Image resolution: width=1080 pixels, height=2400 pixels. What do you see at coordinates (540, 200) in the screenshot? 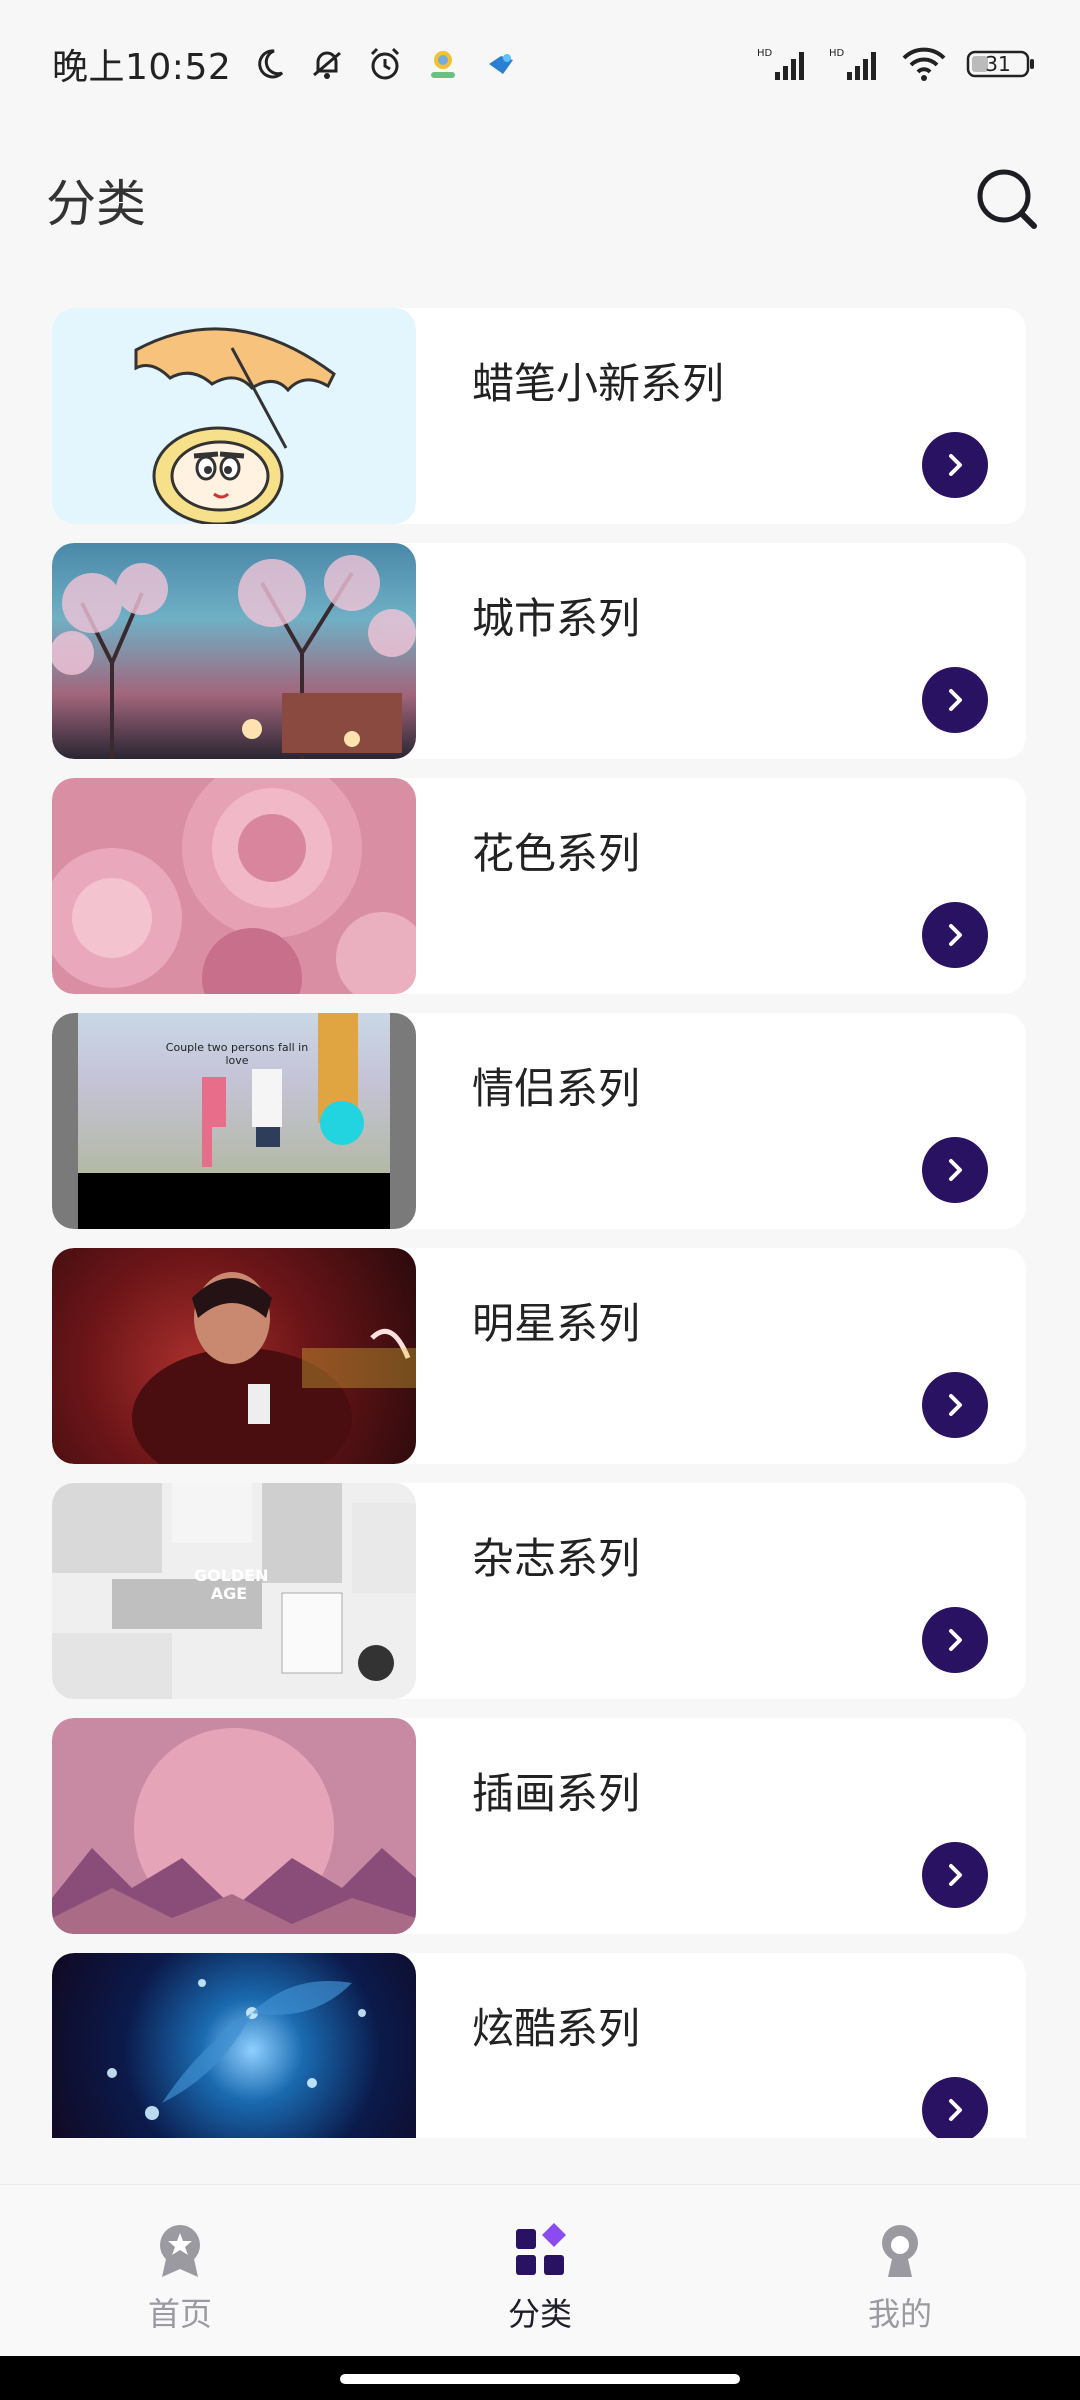
I see `header: 分类` at bounding box center [540, 200].